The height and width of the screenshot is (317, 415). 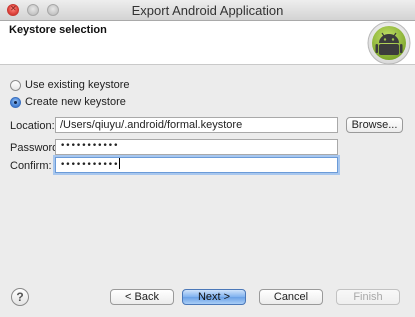 What do you see at coordinates (75, 102) in the screenshot?
I see `create-new-keystore-label: Create new keystore` at bounding box center [75, 102].